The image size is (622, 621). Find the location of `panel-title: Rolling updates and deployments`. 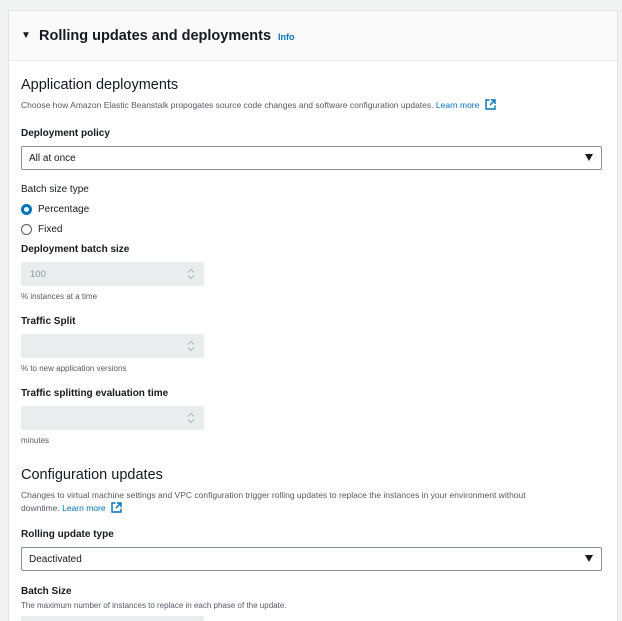

panel-title: Rolling updates and deployments is located at coordinates (155, 35).